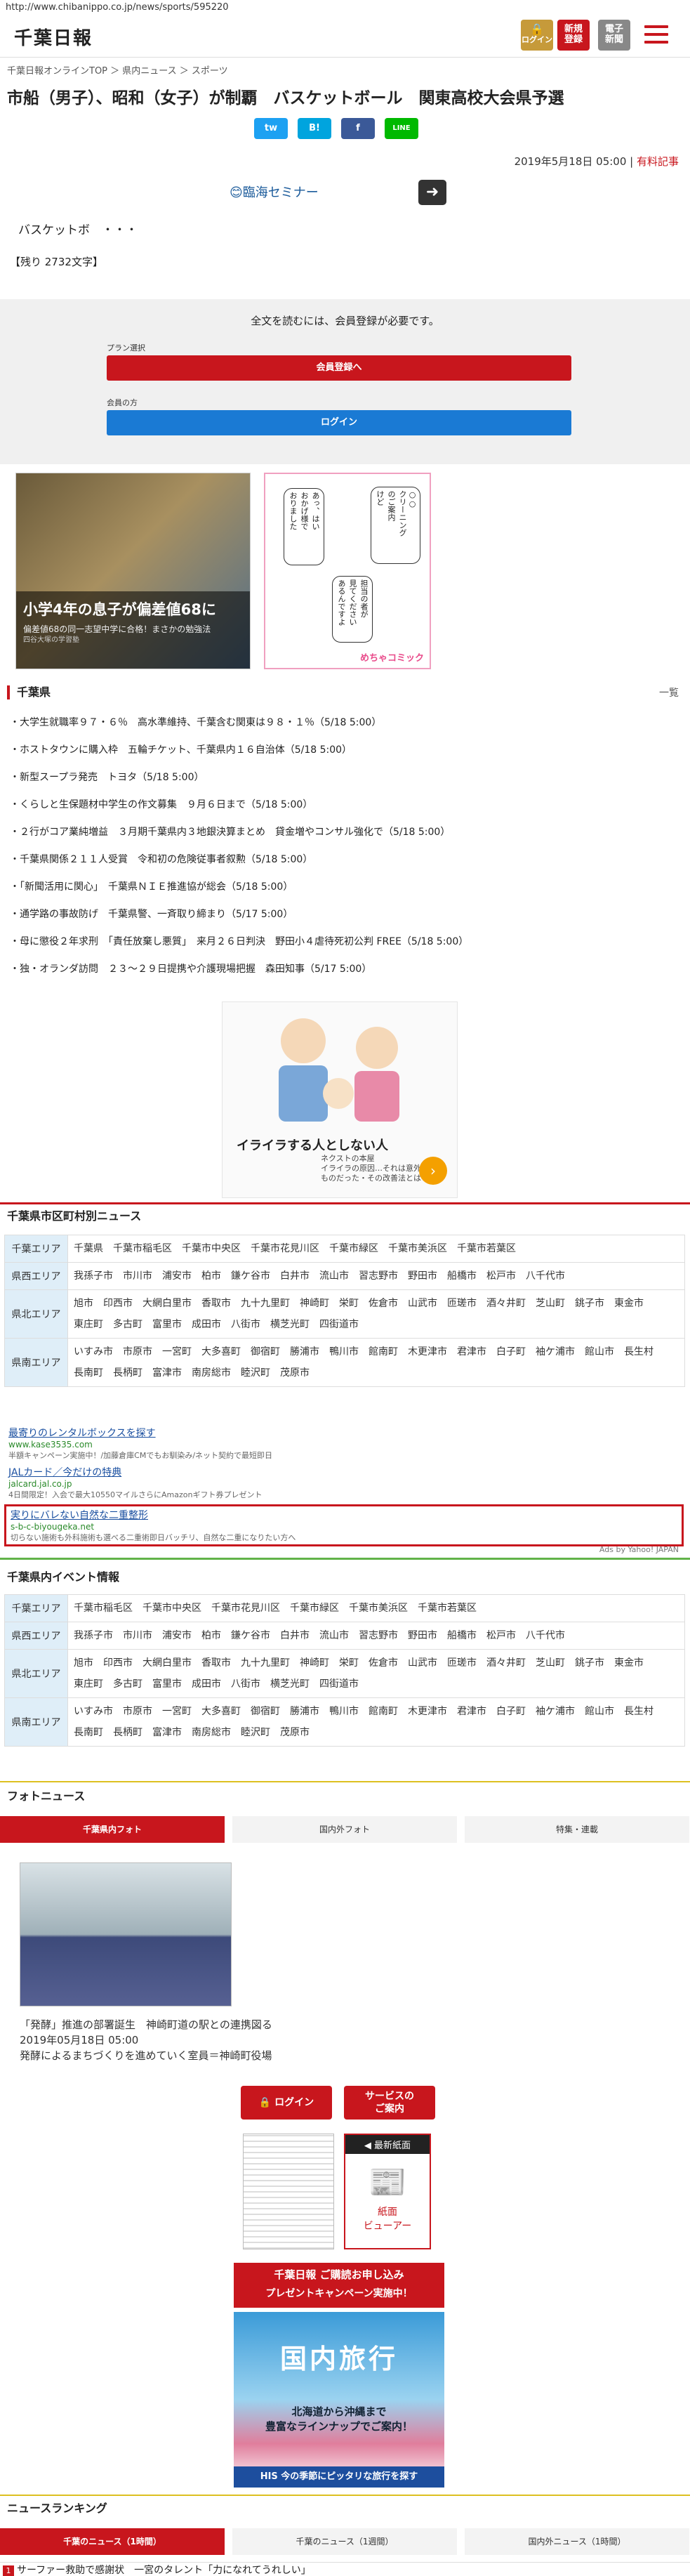 Image resolution: width=690 pixels, height=2576 pixels. Describe the element at coordinates (383, 1352) in the screenshot. I see `city-link: 館南町` at that location.